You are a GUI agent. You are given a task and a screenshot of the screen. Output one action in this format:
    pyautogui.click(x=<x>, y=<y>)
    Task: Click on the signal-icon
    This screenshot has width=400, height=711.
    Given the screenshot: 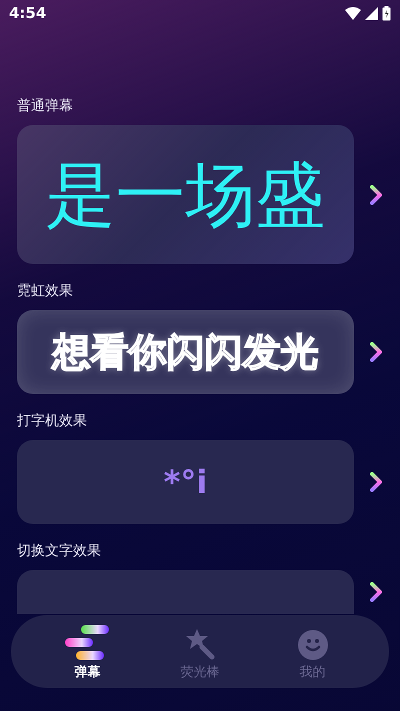 What is the action you would take?
    pyautogui.click(x=371, y=13)
    